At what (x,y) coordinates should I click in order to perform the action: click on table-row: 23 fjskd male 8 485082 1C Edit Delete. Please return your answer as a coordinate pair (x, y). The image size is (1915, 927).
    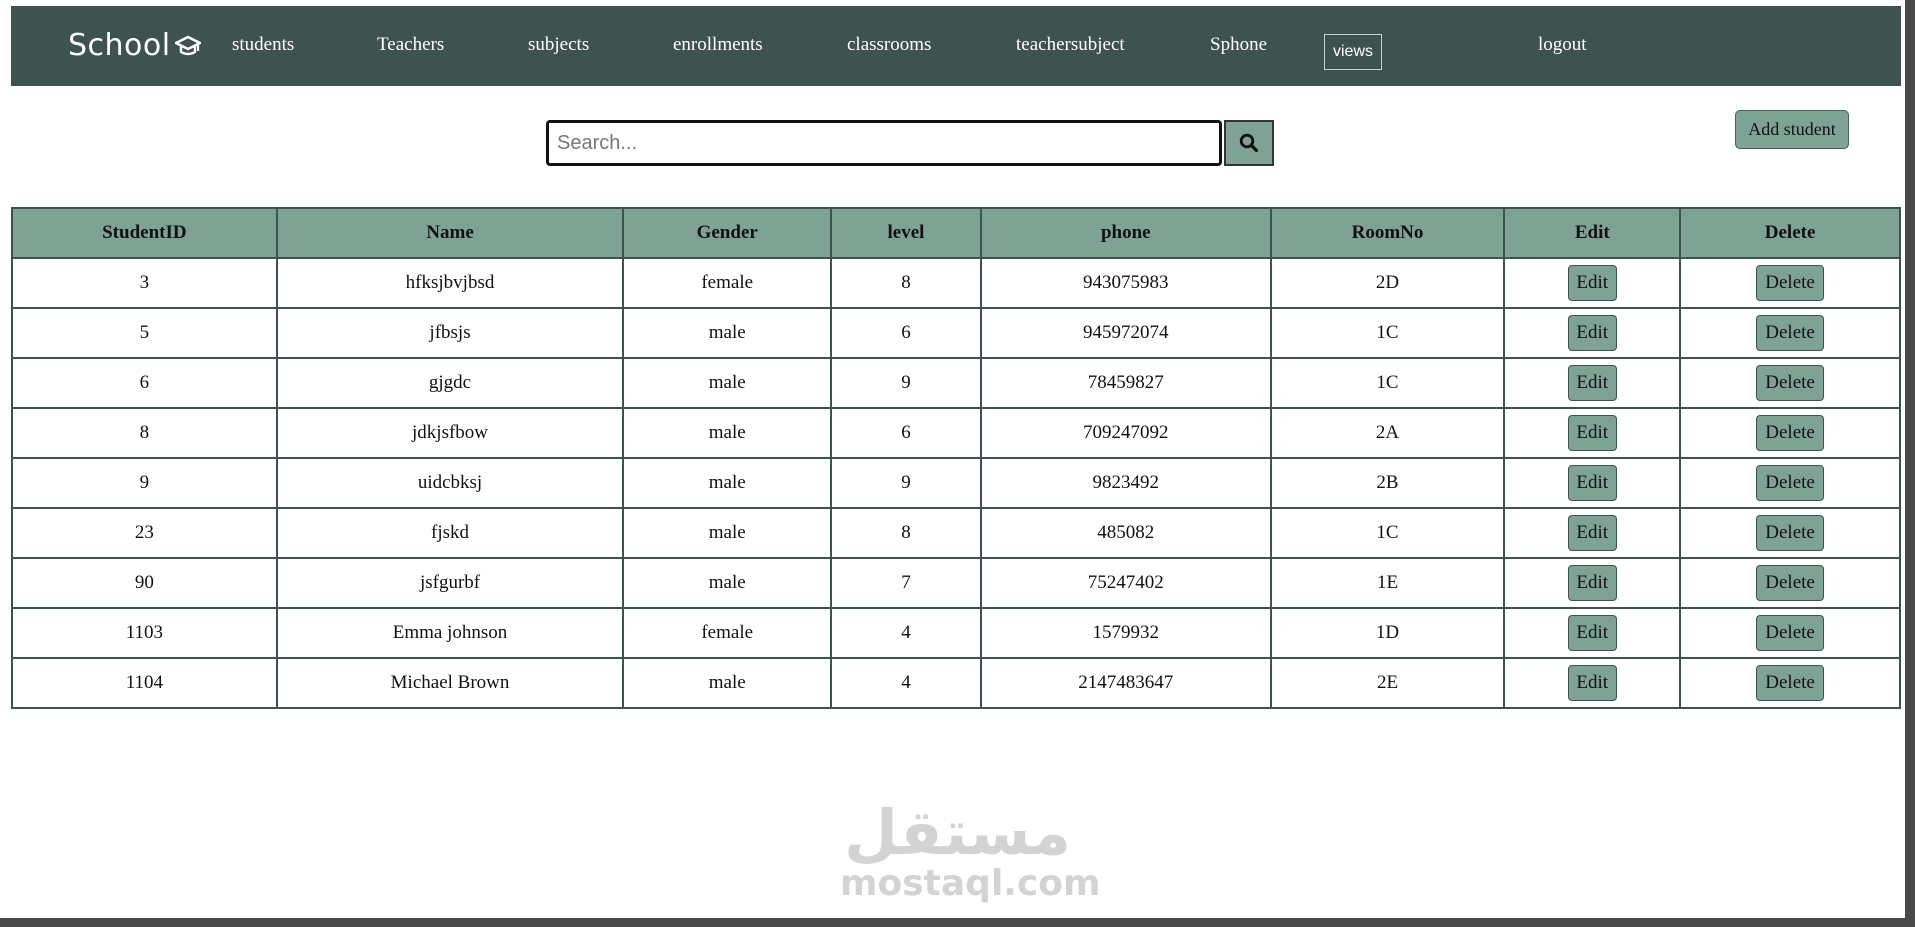
    Looking at the image, I should click on (956, 533).